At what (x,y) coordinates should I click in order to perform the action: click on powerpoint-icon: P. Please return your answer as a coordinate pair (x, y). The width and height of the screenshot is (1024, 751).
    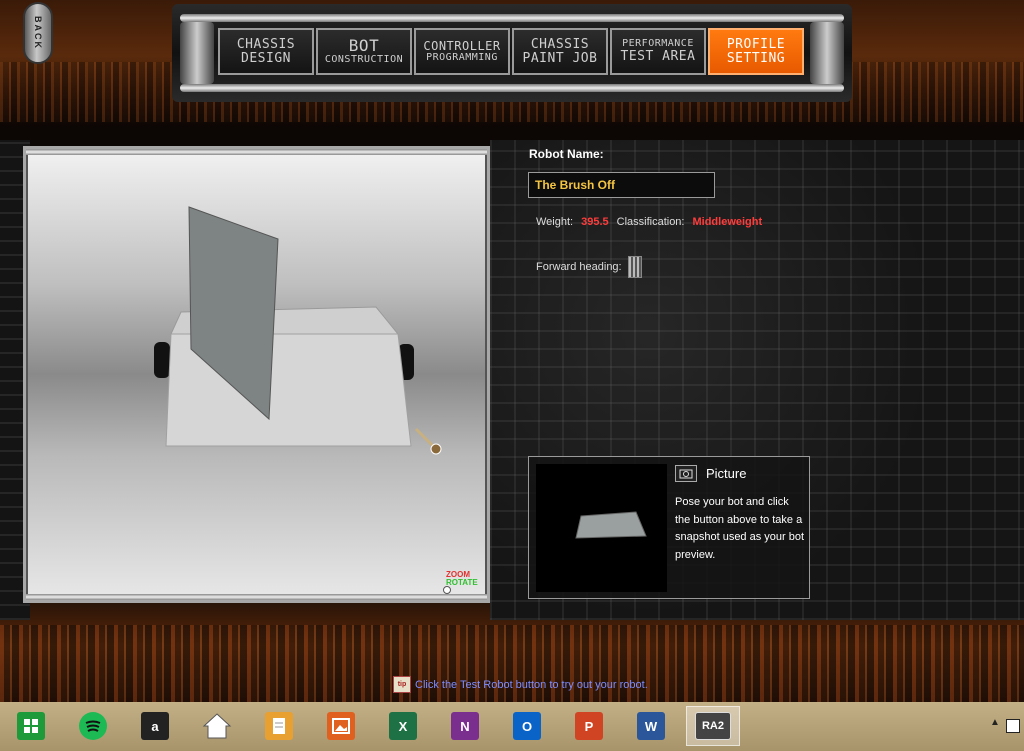
    Looking at the image, I should click on (589, 726).